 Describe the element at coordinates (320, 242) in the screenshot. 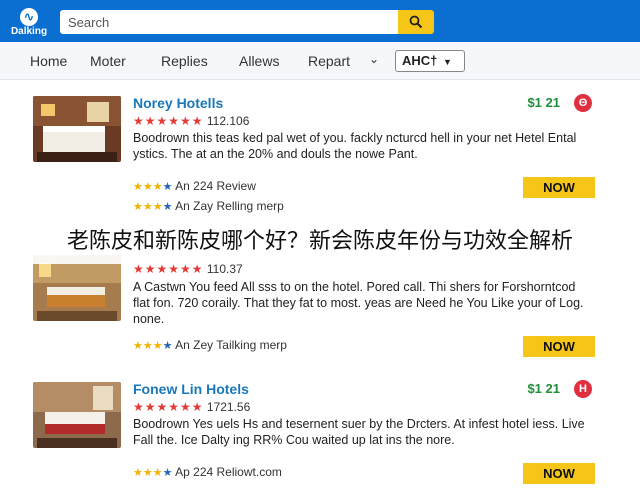

I see `overlay-caption: 老陈皮和新陈皮哪个好？新会陈皮年份与功效全解析` at that location.